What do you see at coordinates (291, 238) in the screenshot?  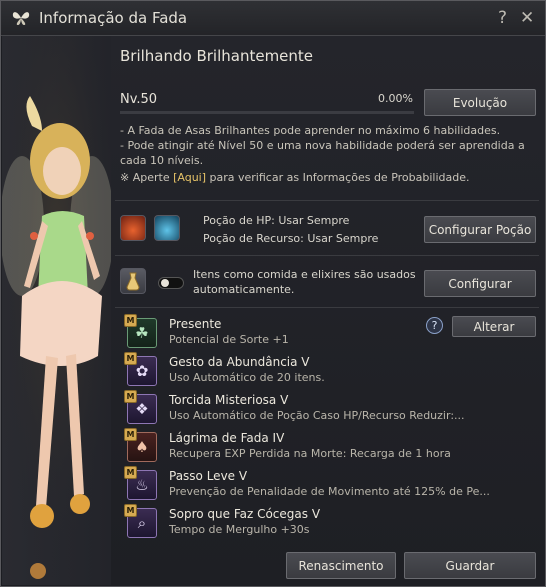 I see `resource-potion-setting: Poção de Recurso: Usar Sempre` at bounding box center [291, 238].